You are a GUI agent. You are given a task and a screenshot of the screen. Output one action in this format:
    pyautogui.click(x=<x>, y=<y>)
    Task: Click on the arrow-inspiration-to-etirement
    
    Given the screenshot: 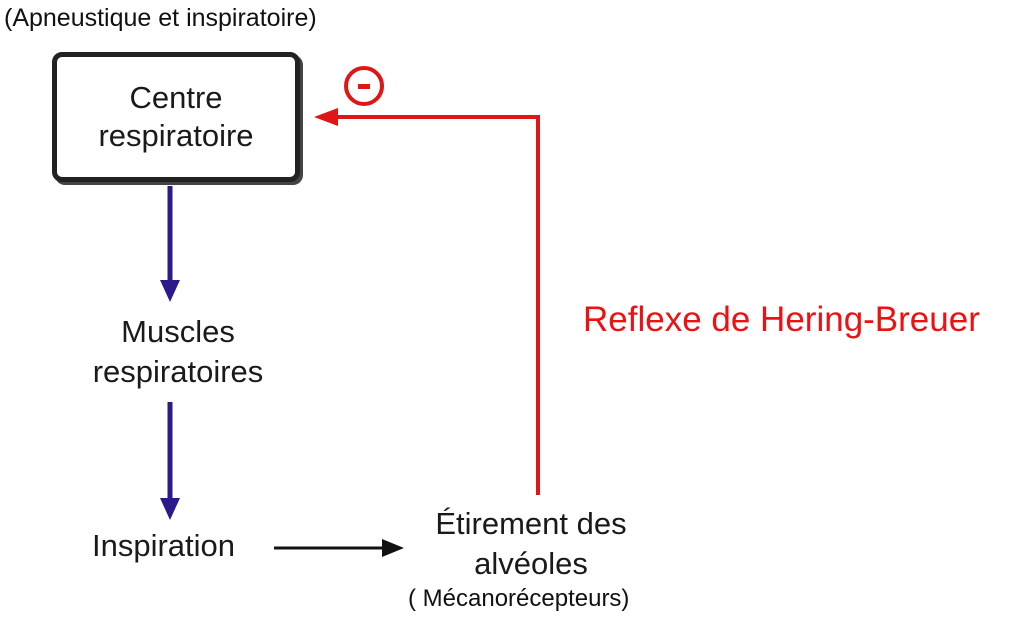 What is the action you would take?
    pyautogui.click(x=339, y=548)
    